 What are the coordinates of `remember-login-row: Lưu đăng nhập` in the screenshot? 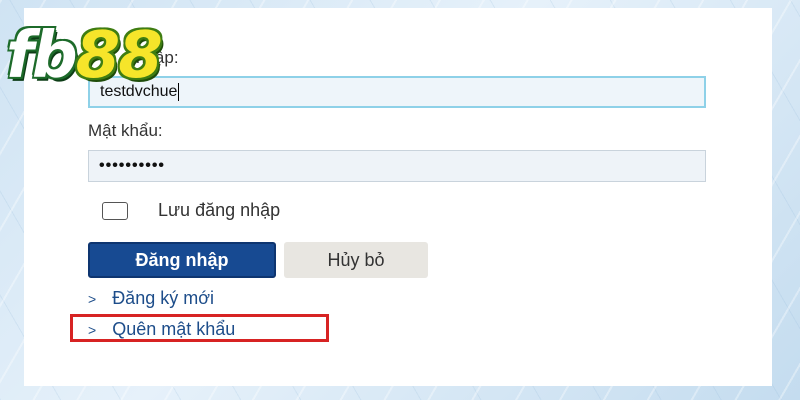 It's located at (191, 210).